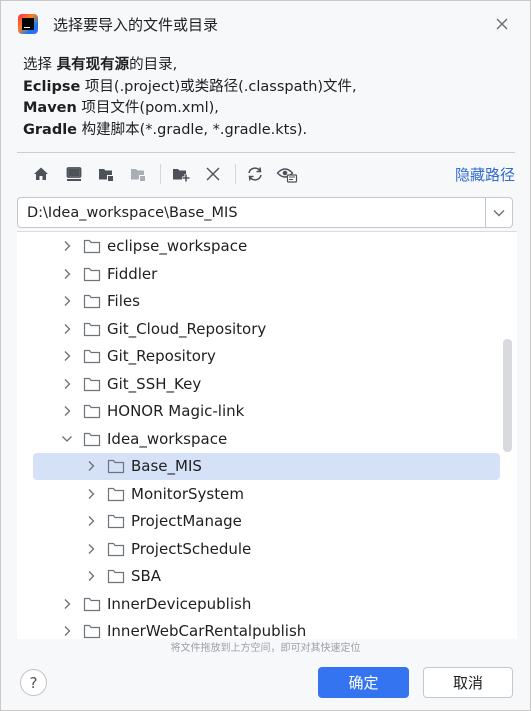 Image resolution: width=531 pixels, height=711 pixels. What do you see at coordinates (28, 24) in the screenshot?
I see `intellij-idea-logo-icon` at bounding box center [28, 24].